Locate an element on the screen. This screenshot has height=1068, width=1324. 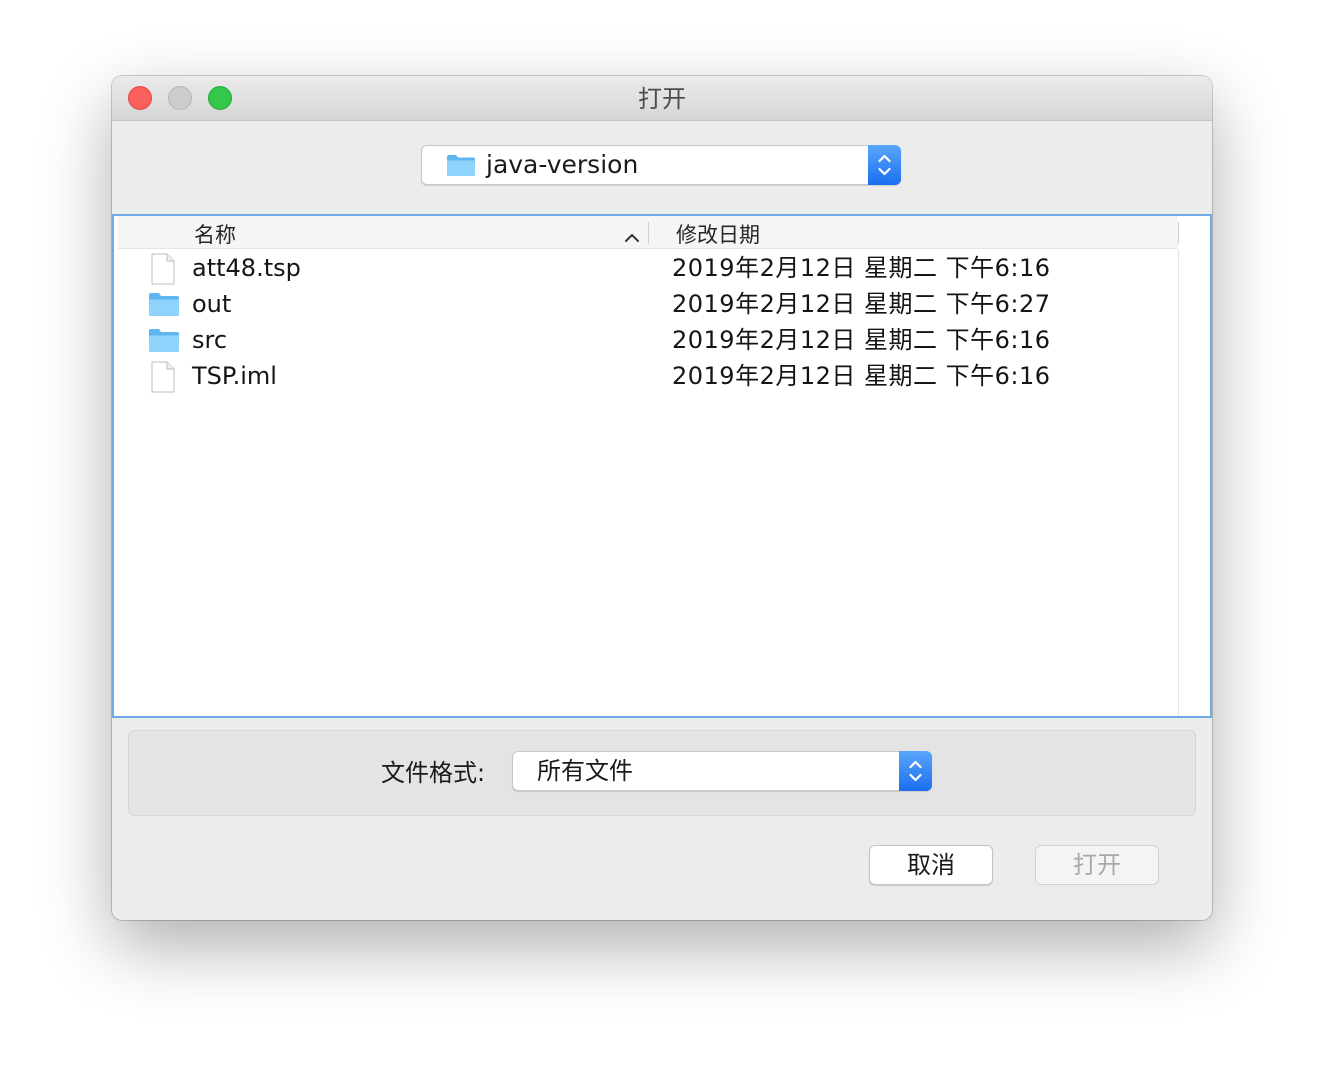
title-bar: 打开 is located at coordinates (662, 98).